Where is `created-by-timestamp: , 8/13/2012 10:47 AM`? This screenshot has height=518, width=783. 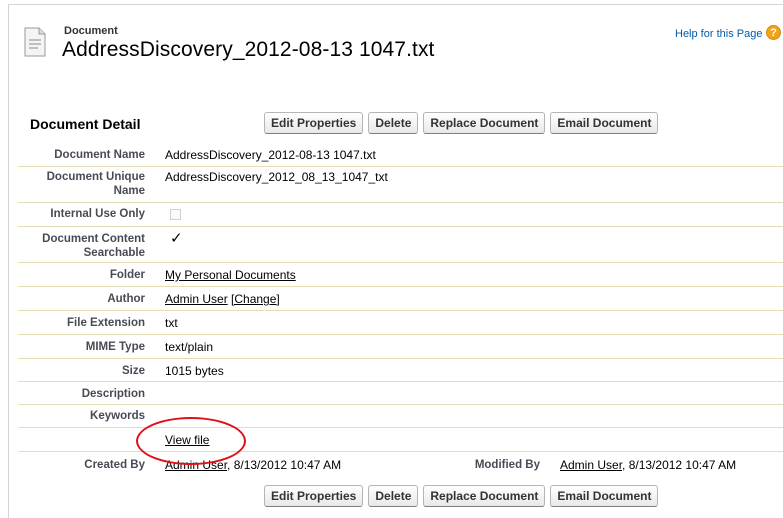 created-by-timestamp: , 8/13/2012 10:47 AM is located at coordinates (284, 465).